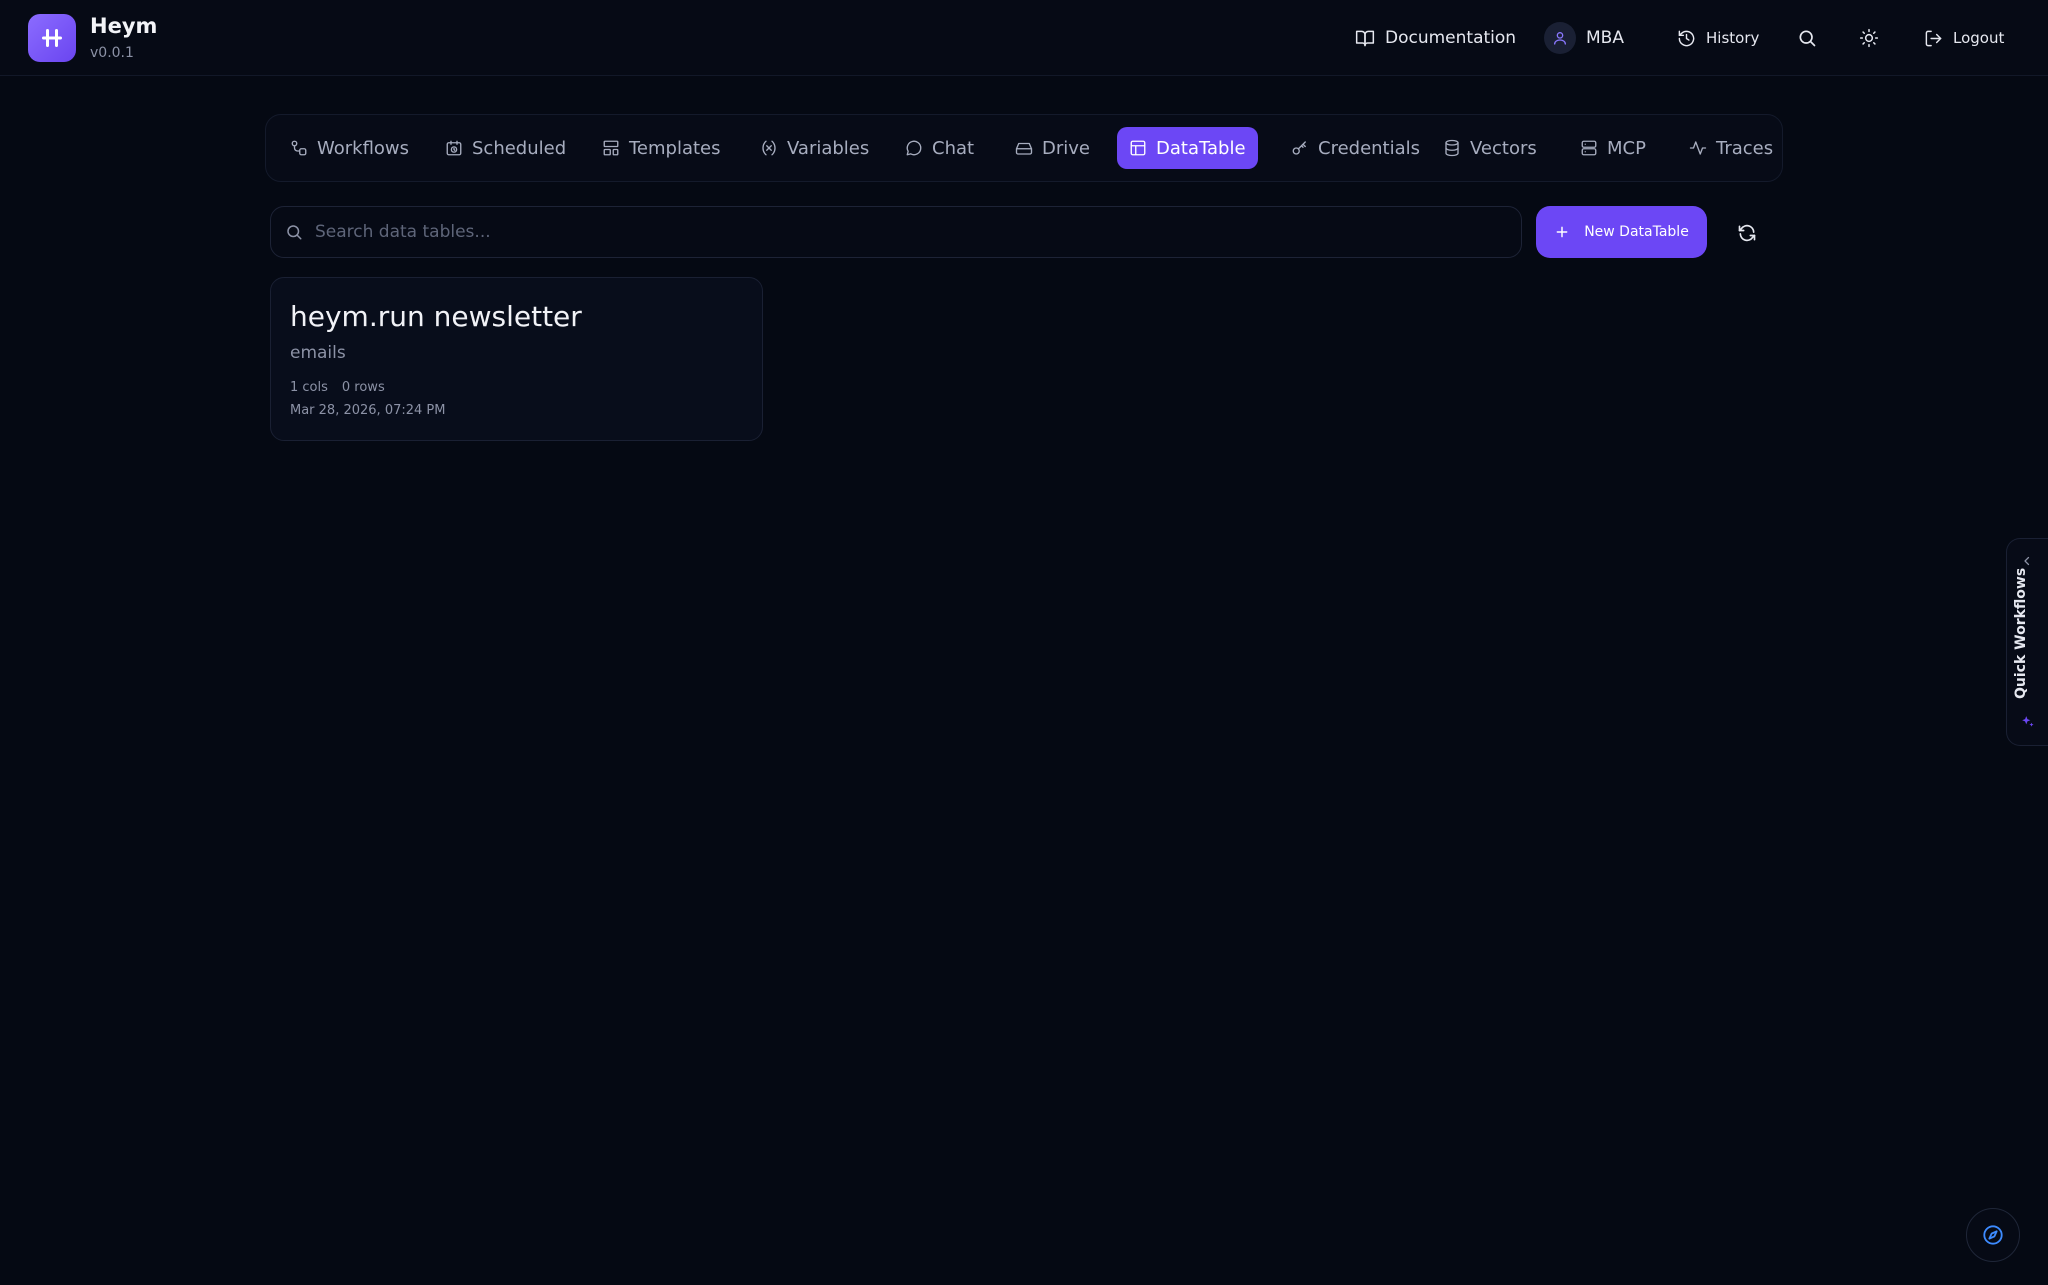 The height and width of the screenshot is (1285, 2048). I want to click on logout-icon, so click(1933, 38).